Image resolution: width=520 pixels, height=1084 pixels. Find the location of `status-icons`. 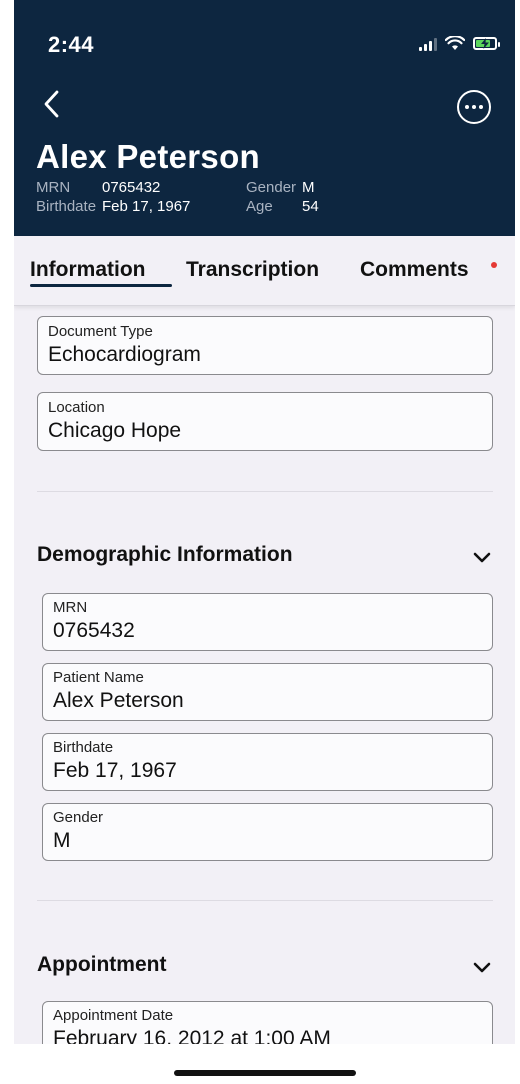

status-icons is located at coordinates (459, 43).